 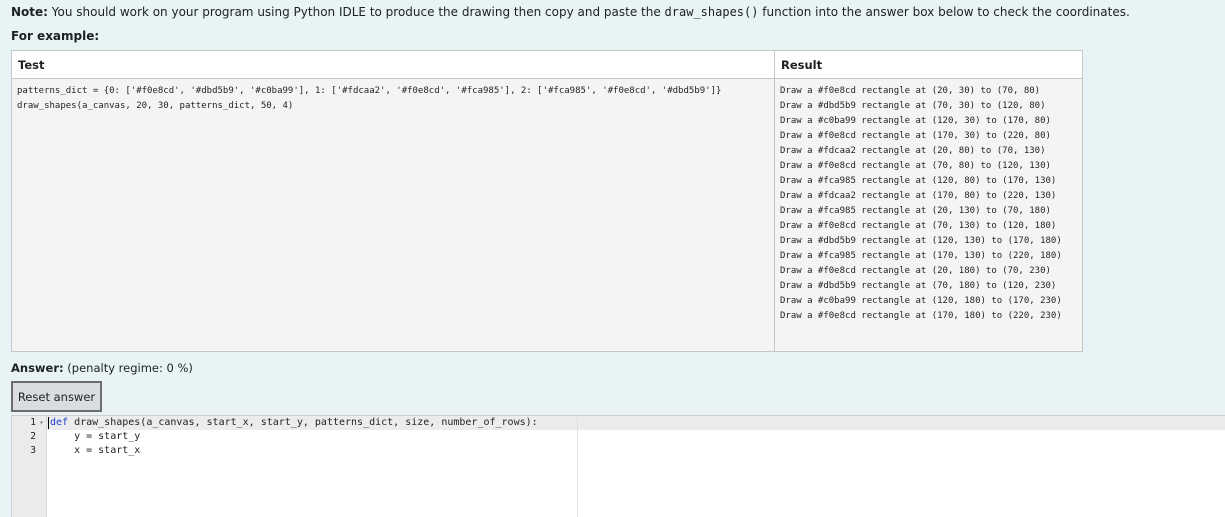 What do you see at coordinates (41, 423) in the screenshot?
I see `fold-arrow-icon: ▾` at bounding box center [41, 423].